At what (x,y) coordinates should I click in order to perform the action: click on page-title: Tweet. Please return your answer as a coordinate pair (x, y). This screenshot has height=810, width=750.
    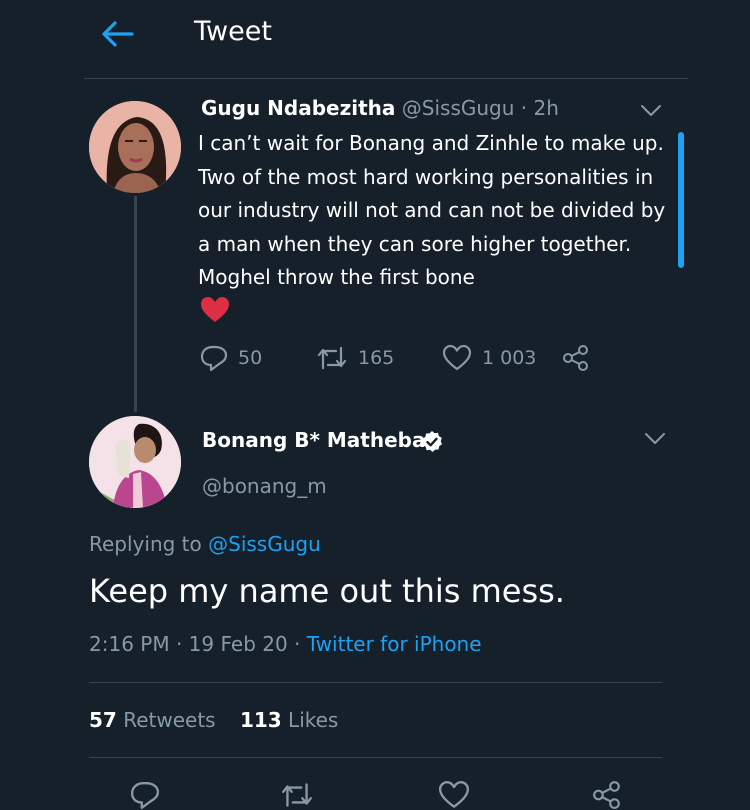
    Looking at the image, I should click on (233, 31).